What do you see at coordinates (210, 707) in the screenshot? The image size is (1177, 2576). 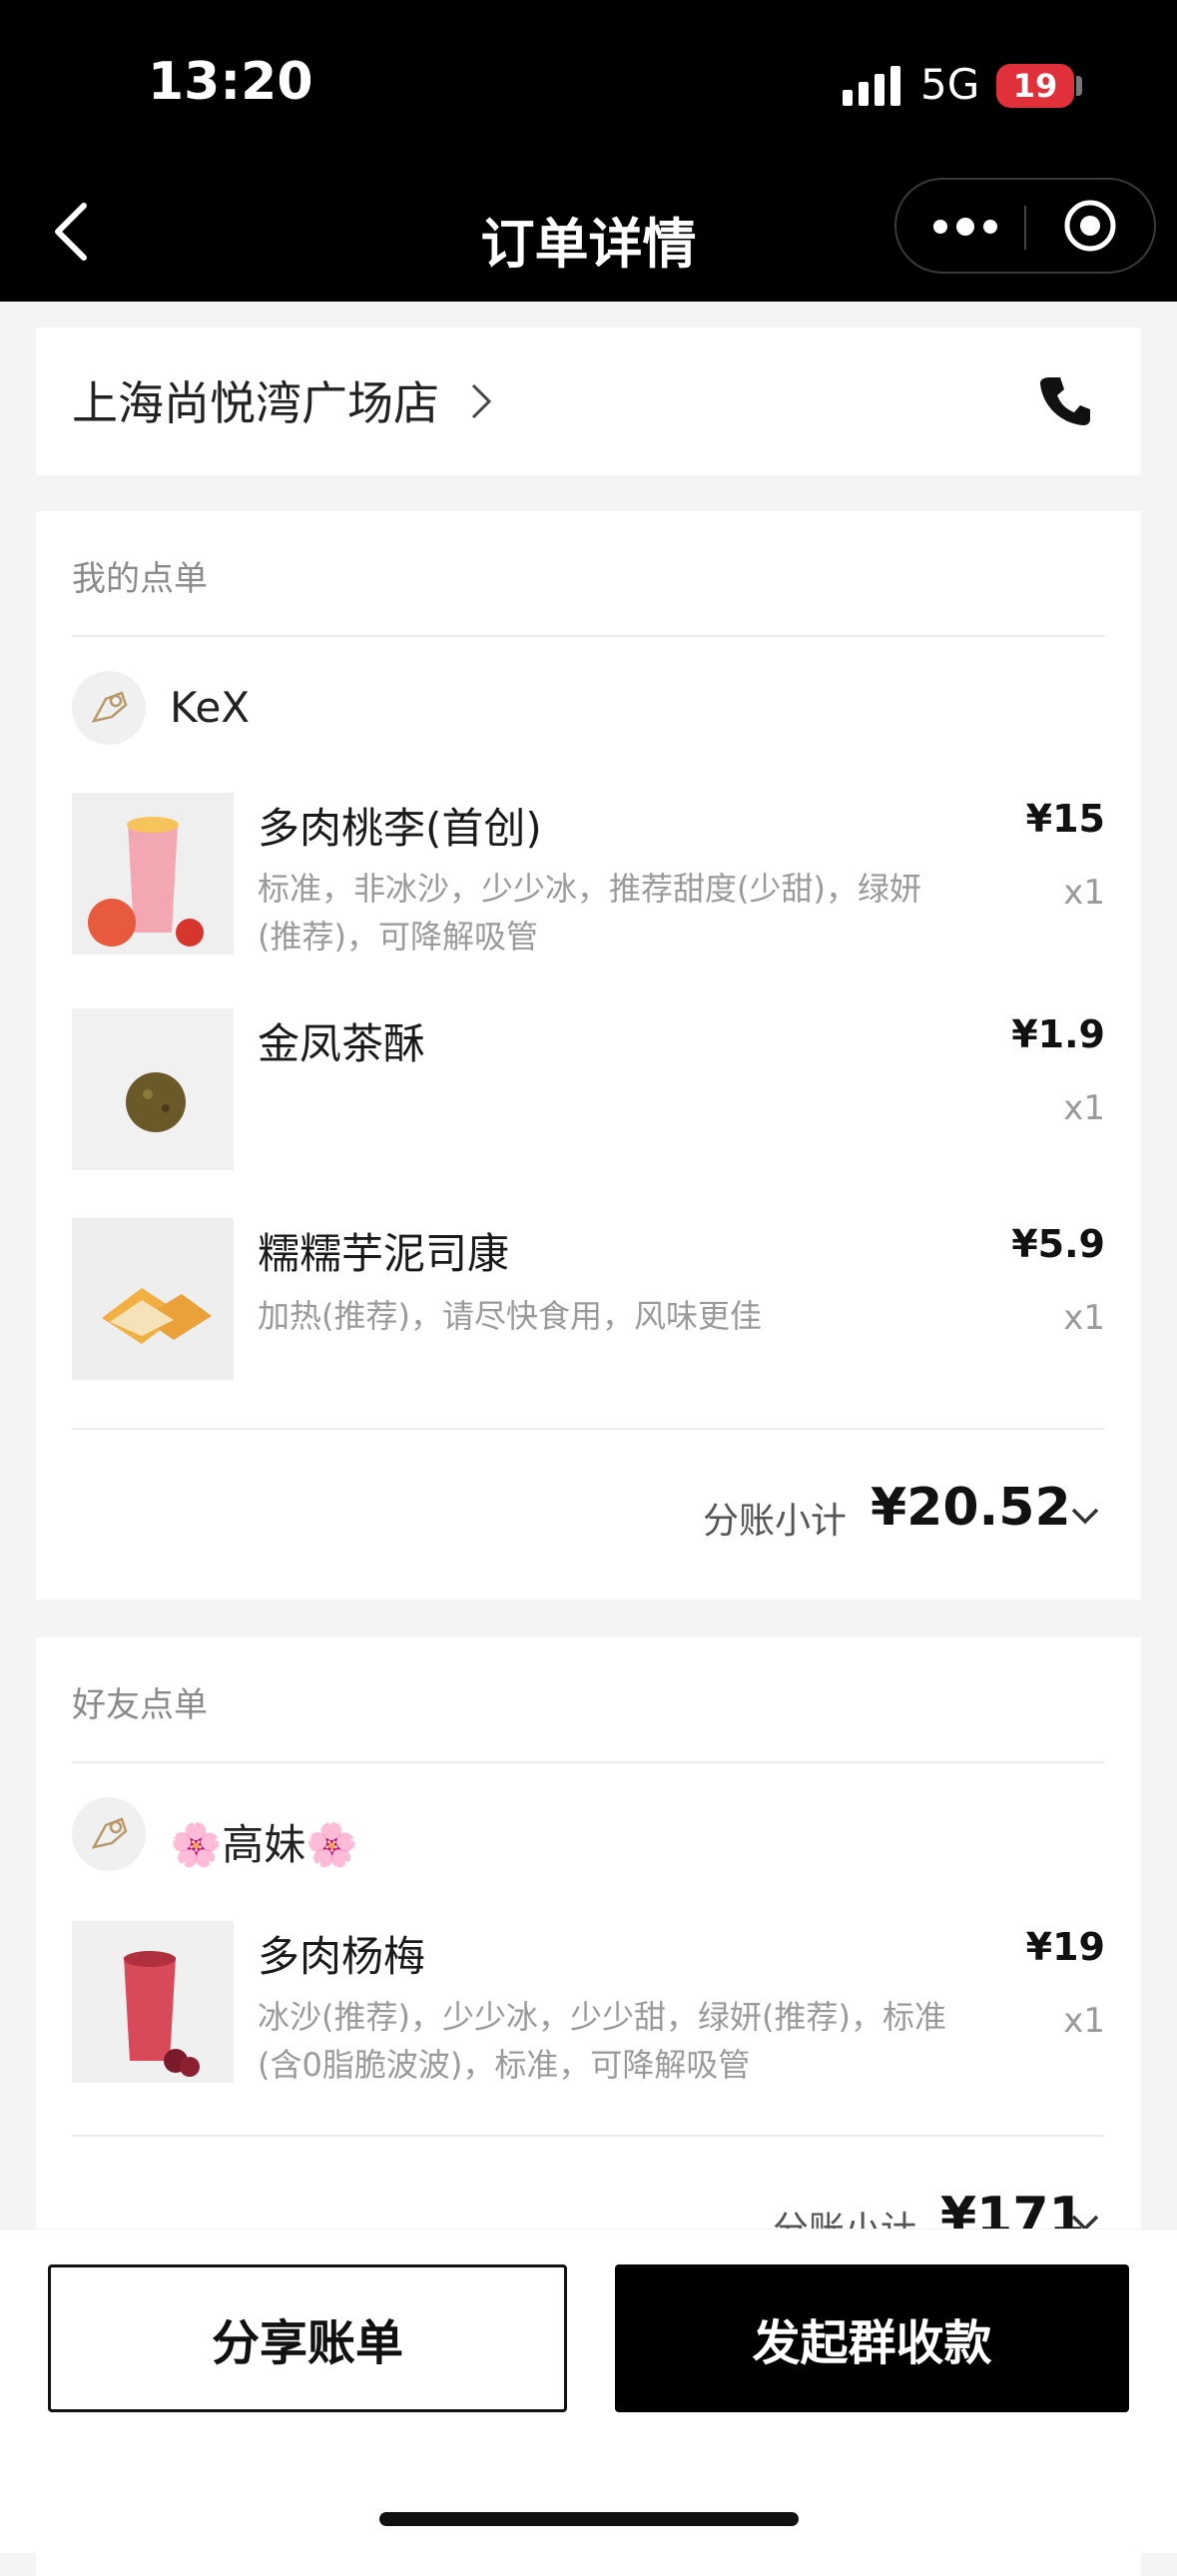 I see `user-name: KeX` at bounding box center [210, 707].